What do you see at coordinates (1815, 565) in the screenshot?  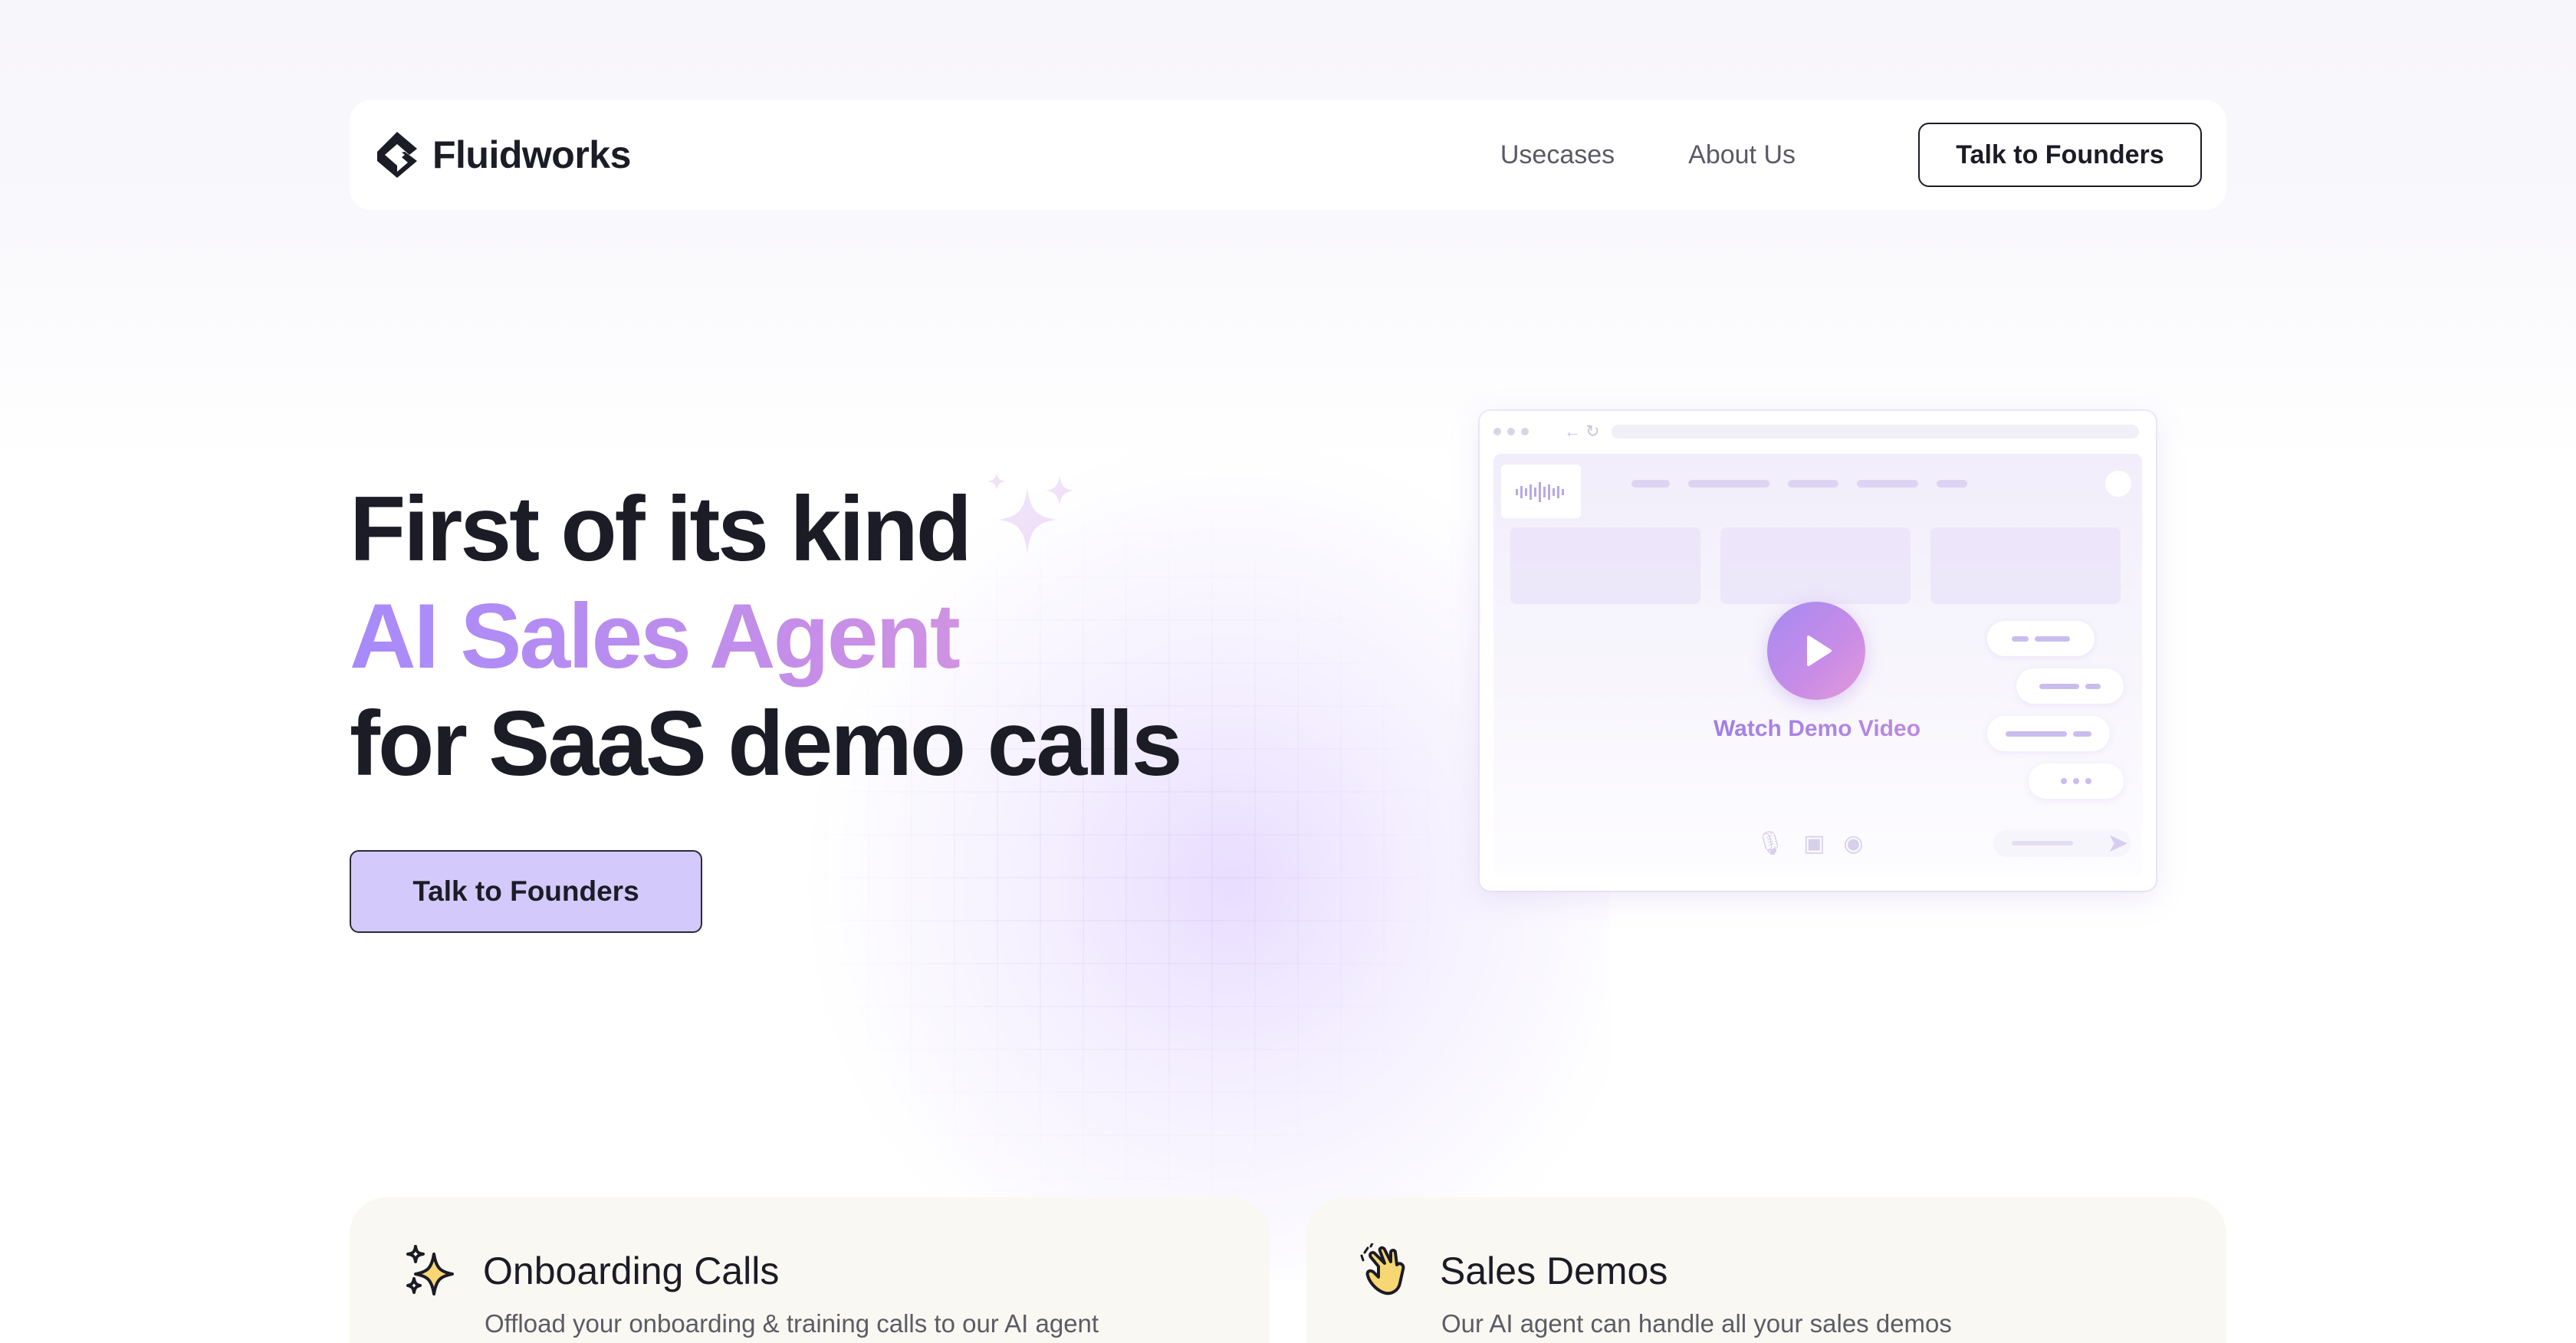 I see `video-tiles` at bounding box center [1815, 565].